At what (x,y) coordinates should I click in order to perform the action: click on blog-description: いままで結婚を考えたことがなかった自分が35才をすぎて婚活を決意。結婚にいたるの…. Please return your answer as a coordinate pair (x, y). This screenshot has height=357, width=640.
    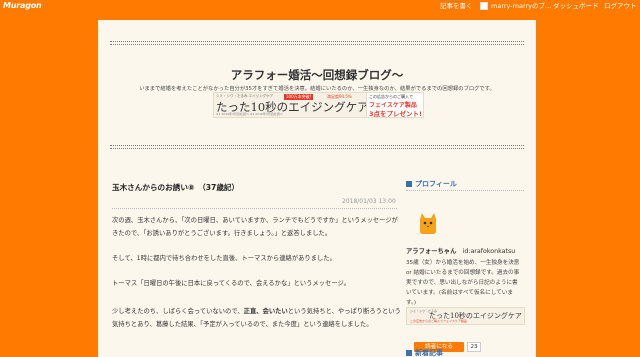
    Looking at the image, I should click on (317, 89).